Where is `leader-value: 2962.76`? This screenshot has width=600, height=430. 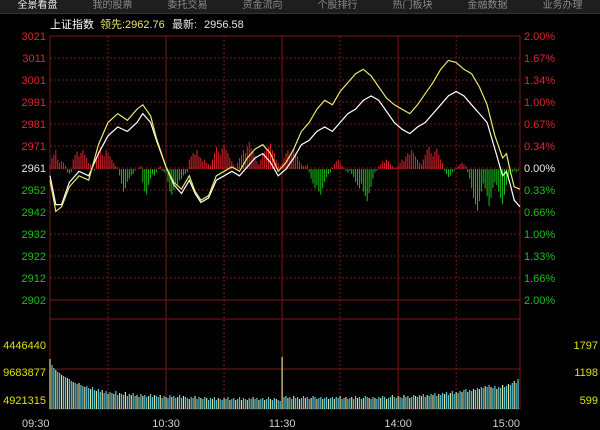
leader-value: 2962.76 is located at coordinates (145, 25).